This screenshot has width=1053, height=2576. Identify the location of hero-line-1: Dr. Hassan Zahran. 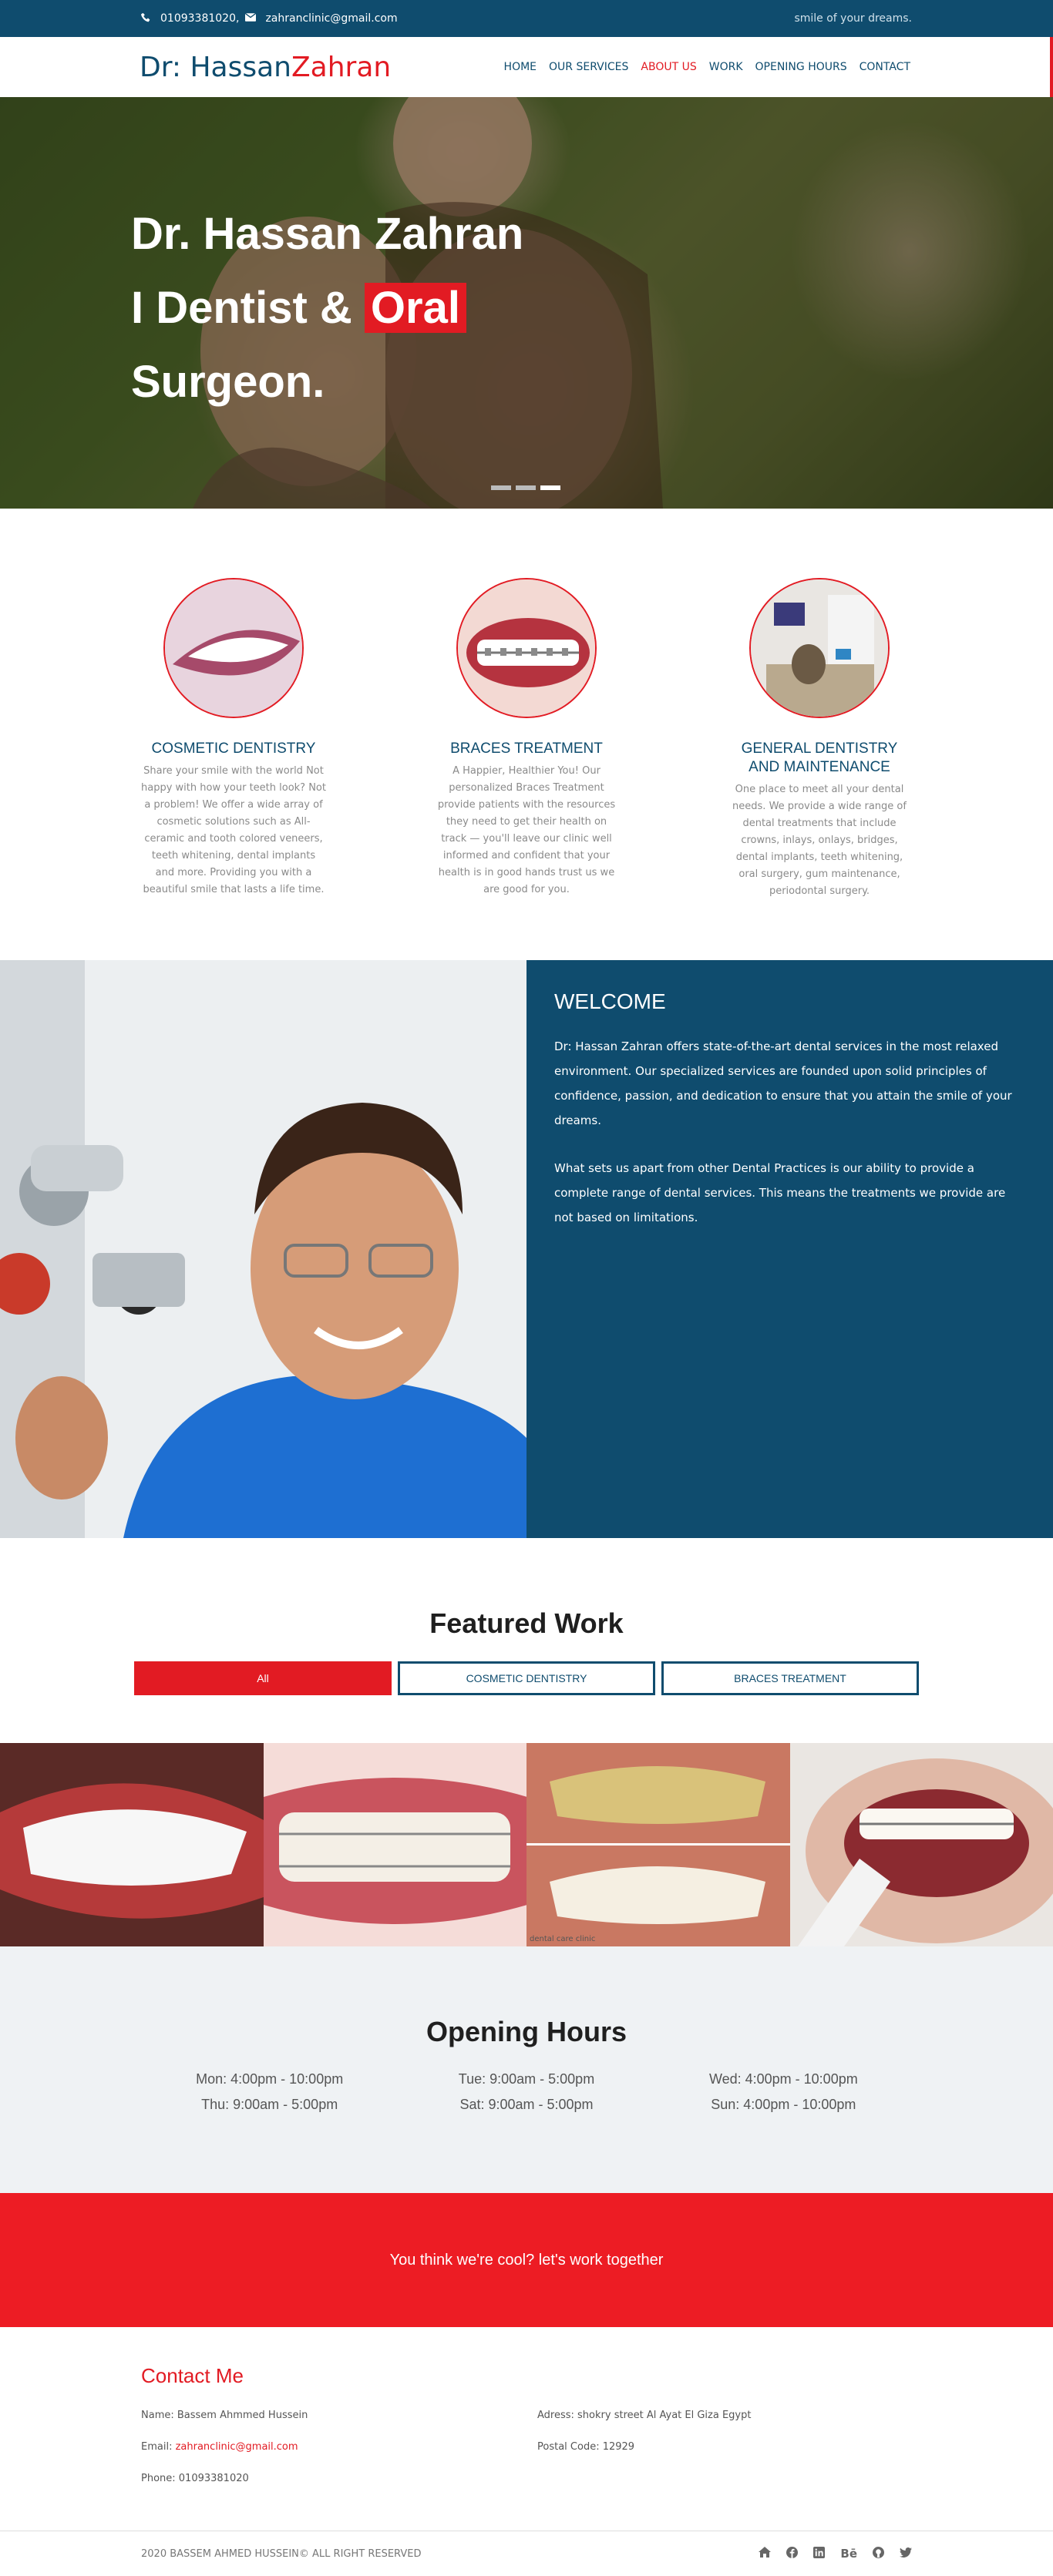
(327, 234).